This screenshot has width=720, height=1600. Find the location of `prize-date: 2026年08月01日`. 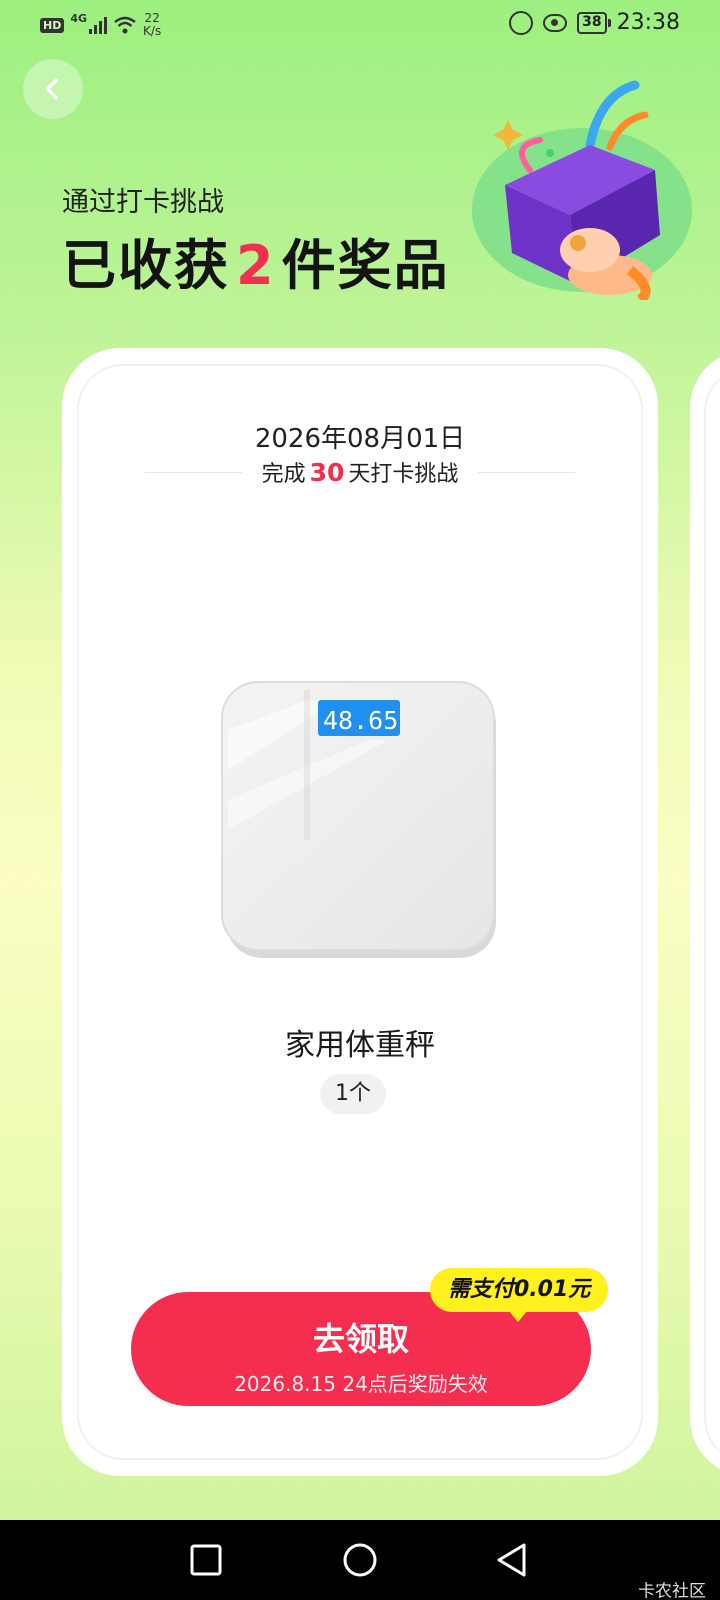

prize-date: 2026年08月01日 is located at coordinates (360, 439).